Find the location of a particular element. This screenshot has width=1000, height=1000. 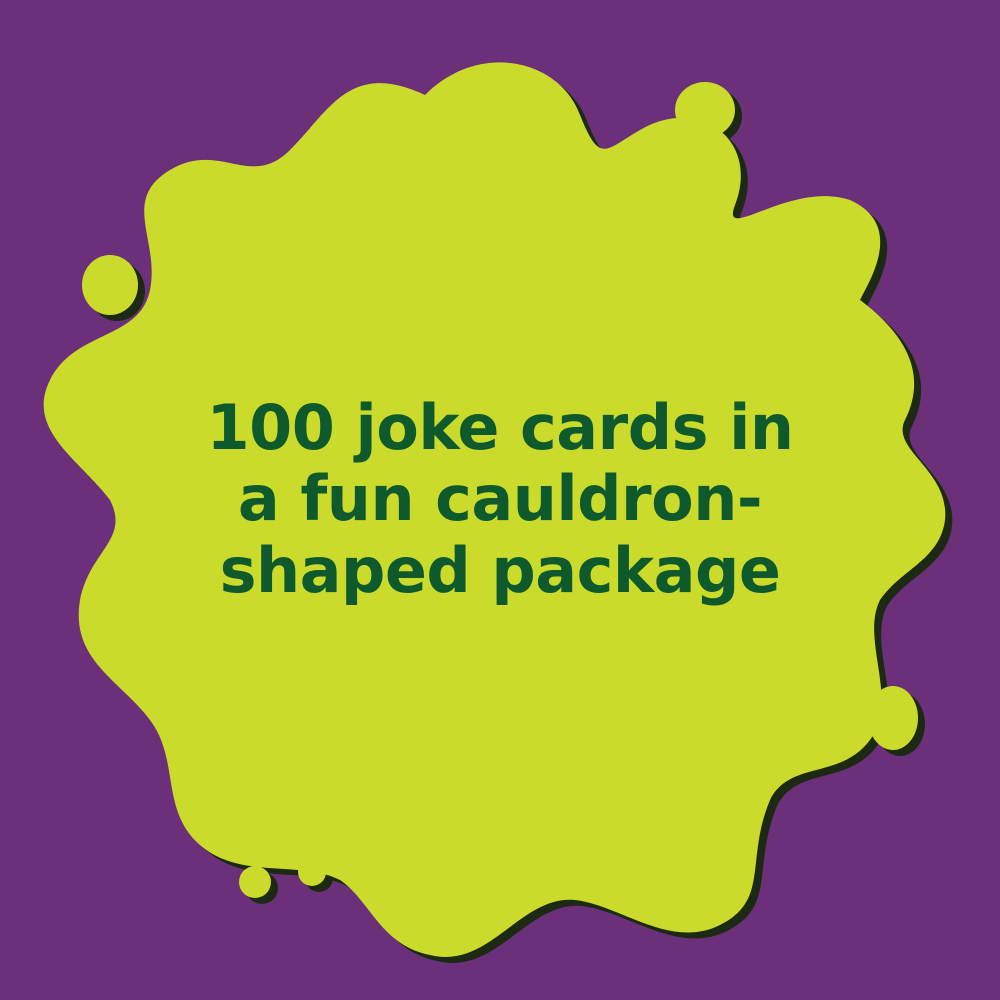

headline-line-1: 100 joke cards in is located at coordinates (500, 427).